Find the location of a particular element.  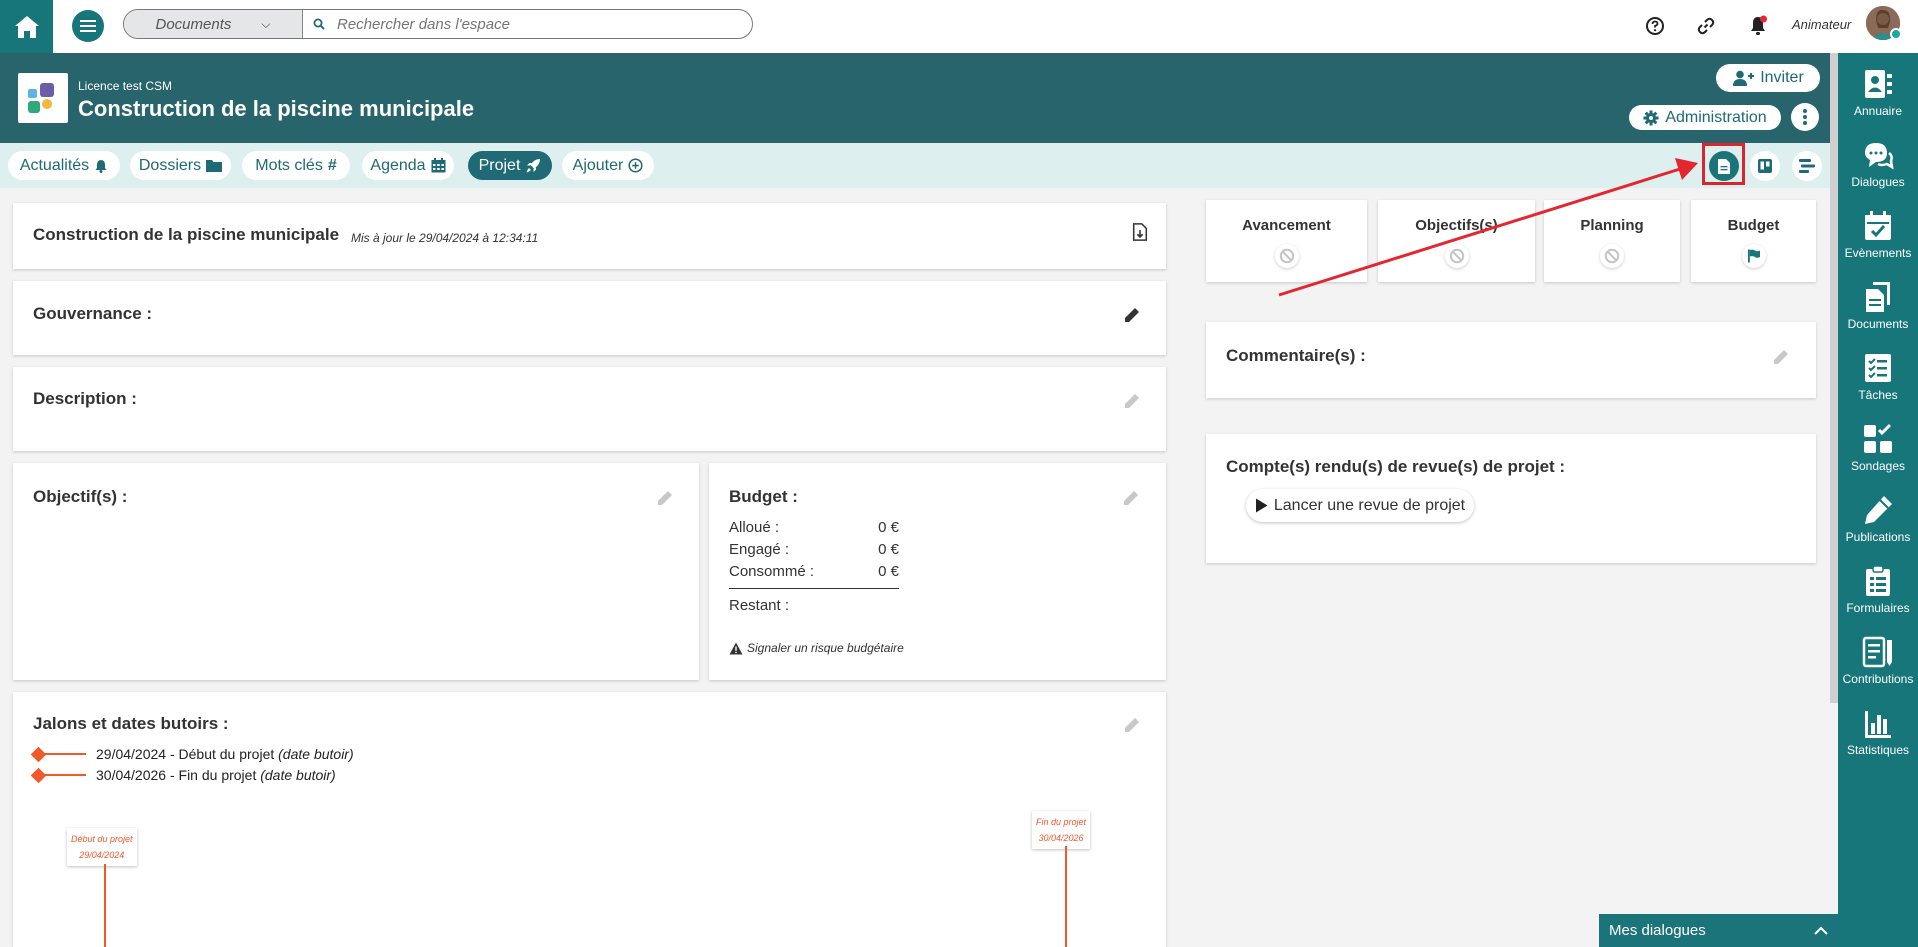

help-icon is located at coordinates (1655, 26).